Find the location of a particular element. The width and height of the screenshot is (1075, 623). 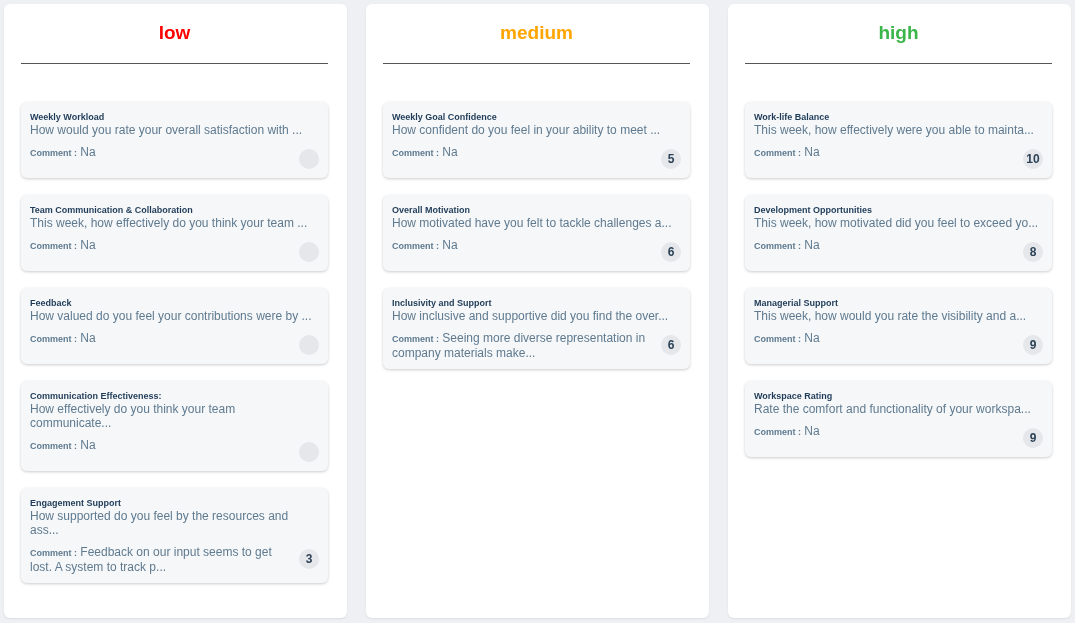

question-card: Work-life Balance This week, how effectively were you able to mainta... Comment : Na 10 is located at coordinates (898, 140).